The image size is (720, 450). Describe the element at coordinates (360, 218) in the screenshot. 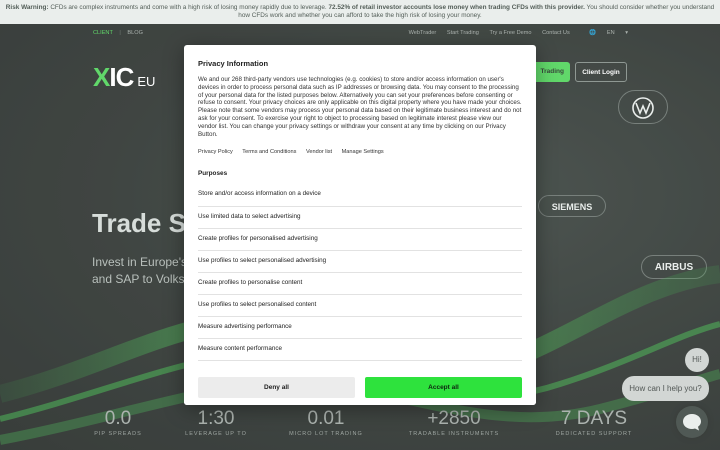

I see `purpose-item: Use limited data to select advertising` at that location.